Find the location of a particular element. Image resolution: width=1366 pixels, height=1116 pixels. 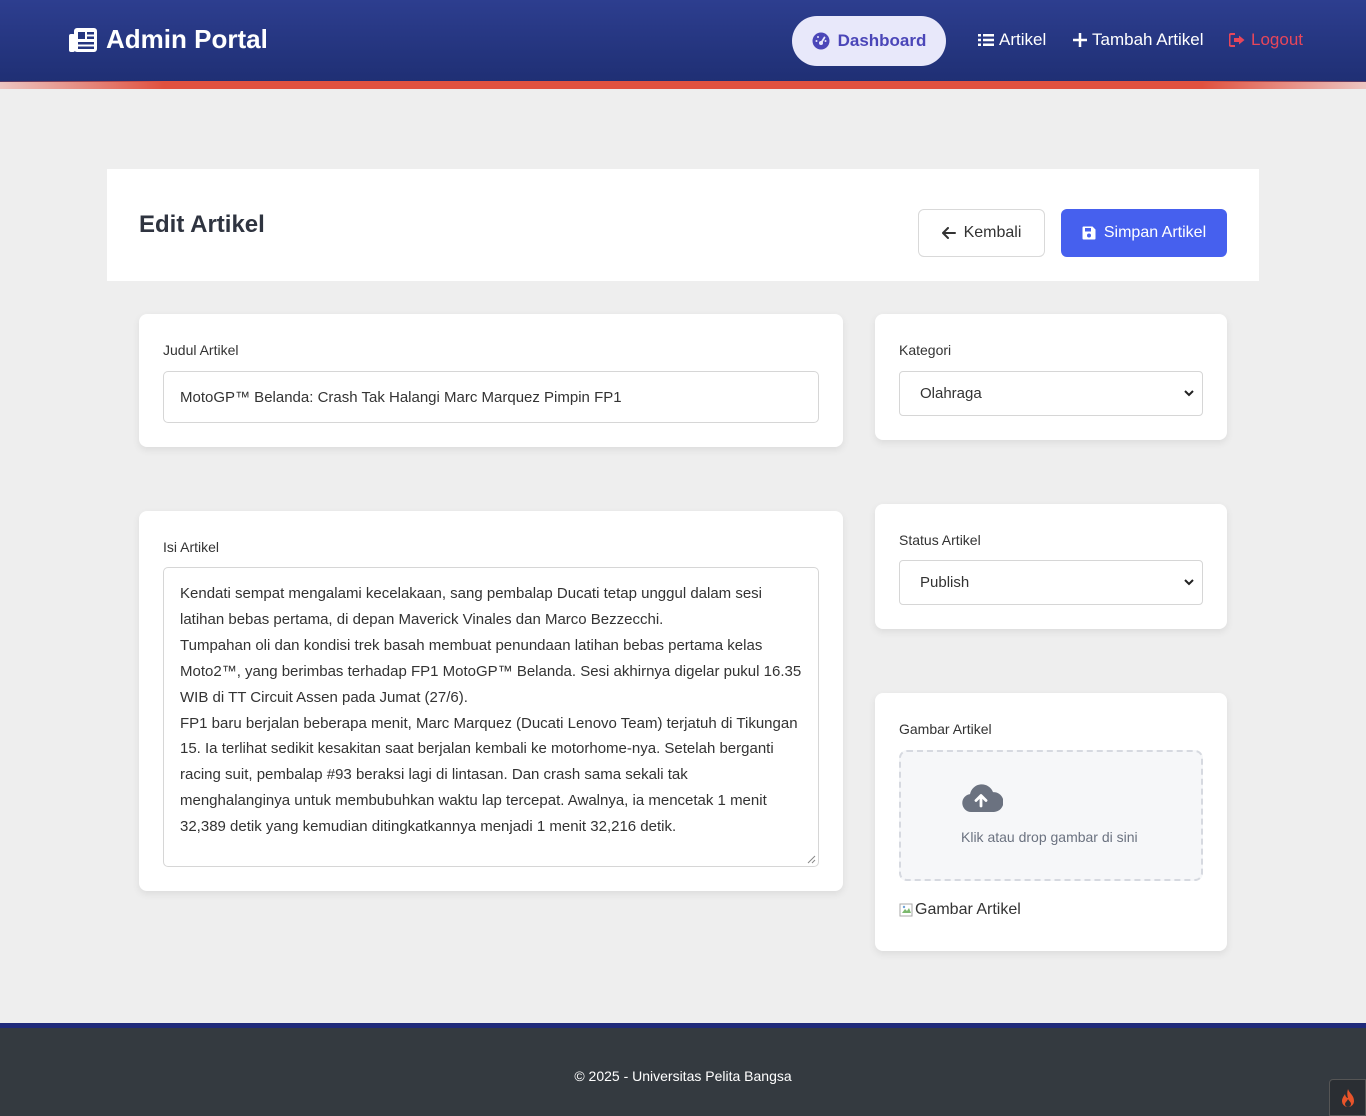

fire-icon is located at coordinates (1347, 1097).